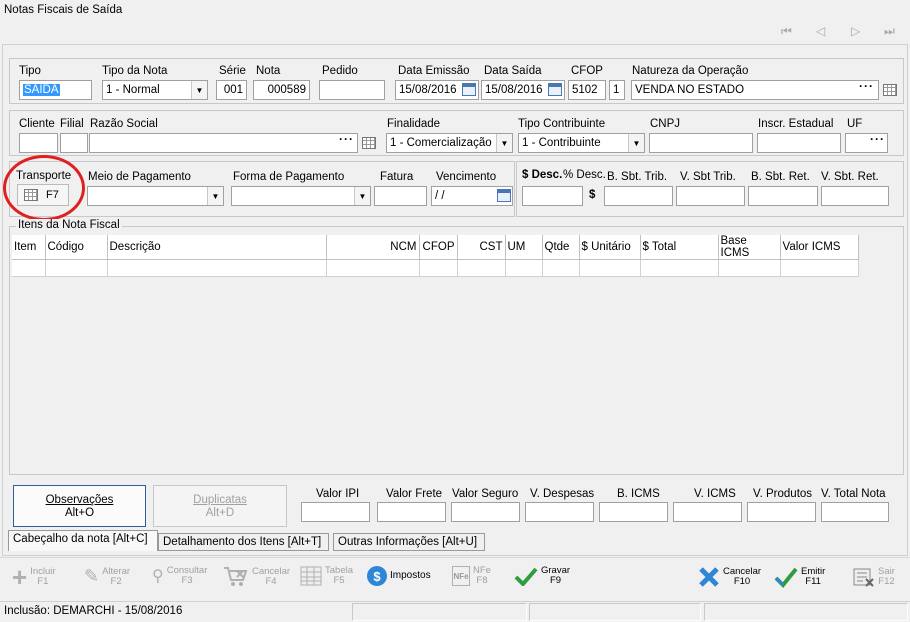 This screenshot has width=910, height=622. Describe the element at coordinates (217, 247) in the screenshot. I see `col-descricao: Descrição` at that location.